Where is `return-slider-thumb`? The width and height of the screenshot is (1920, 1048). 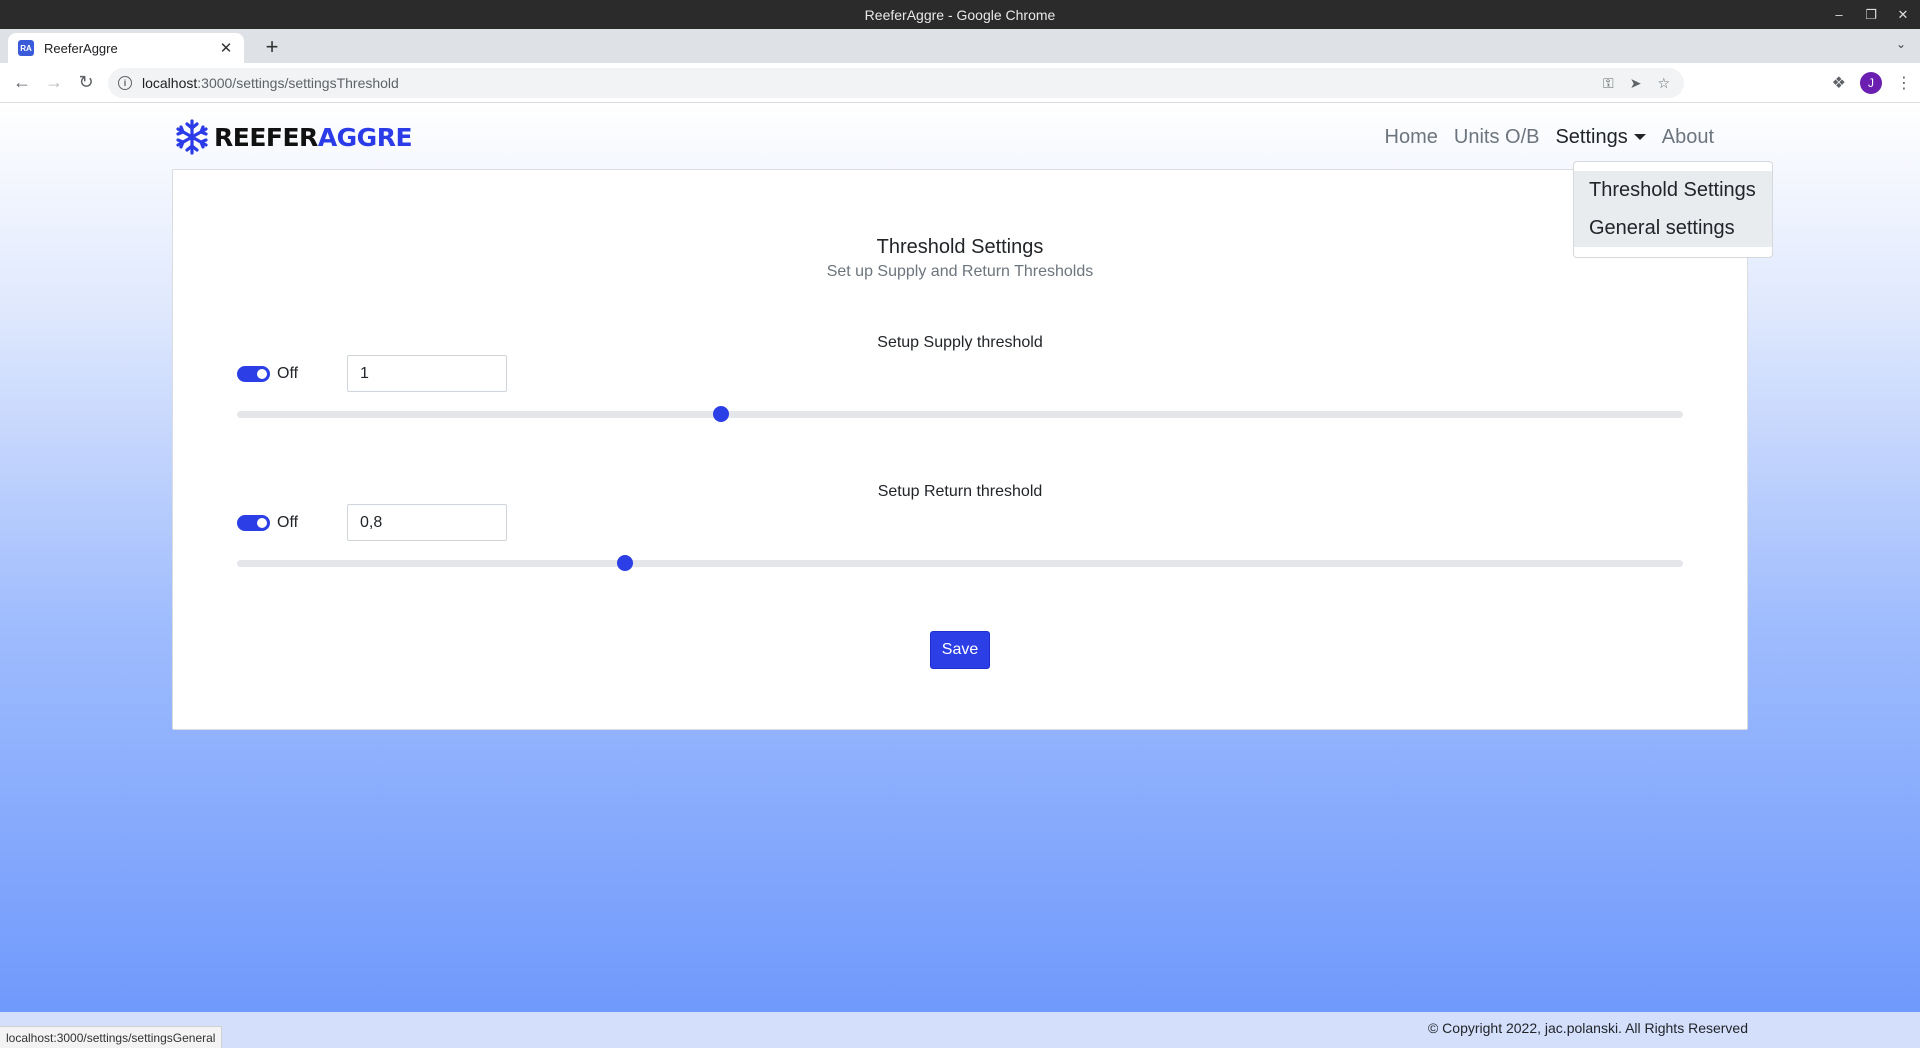
return-slider-thumb is located at coordinates (624, 563).